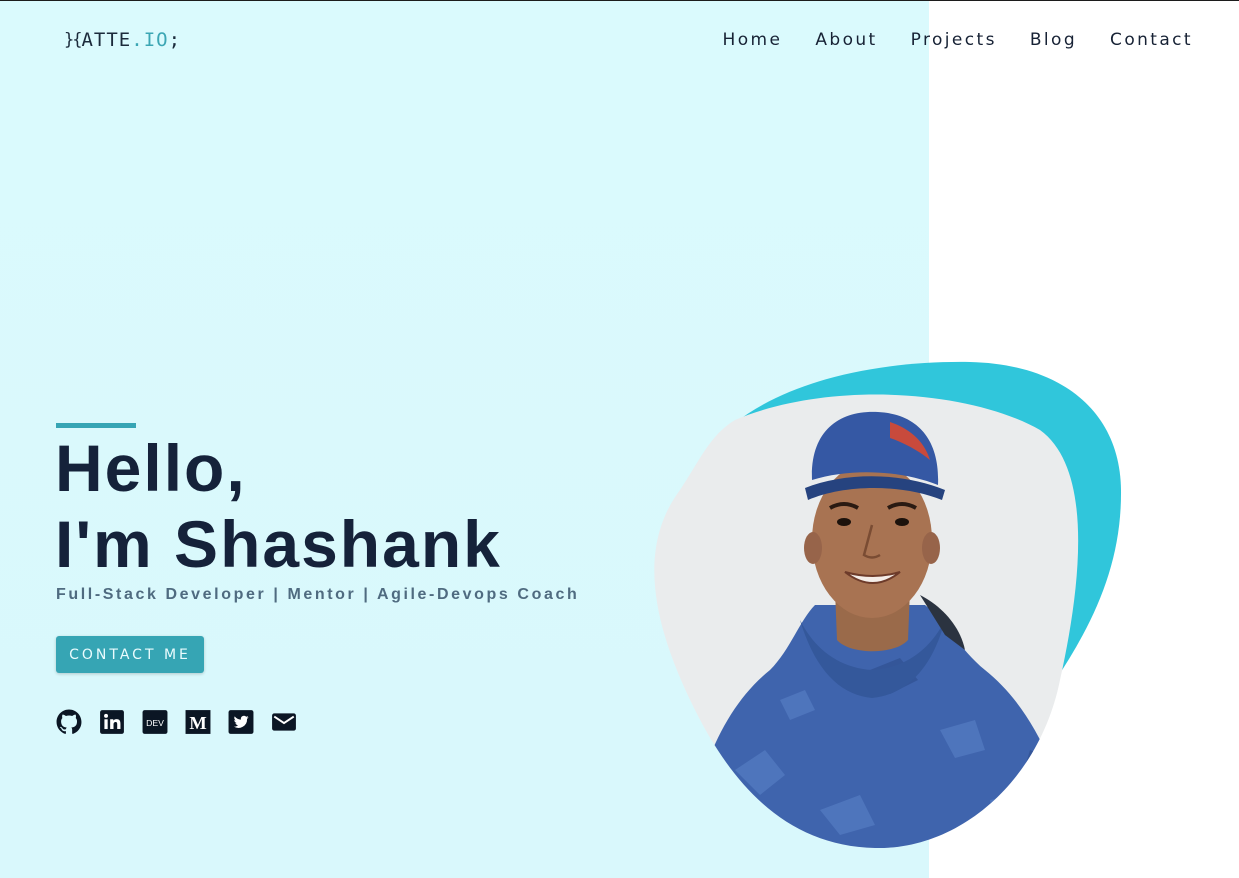  I want to click on medium-icon-text: M, so click(197, 723).